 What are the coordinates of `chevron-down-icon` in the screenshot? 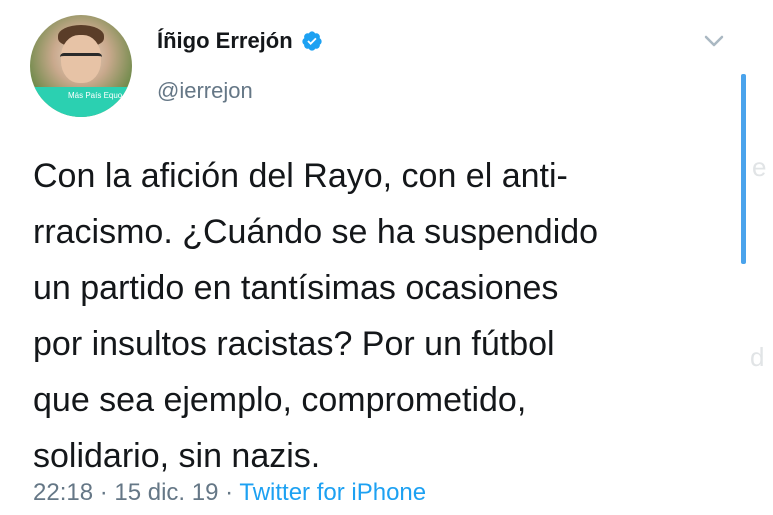 It's located at (714, 41).